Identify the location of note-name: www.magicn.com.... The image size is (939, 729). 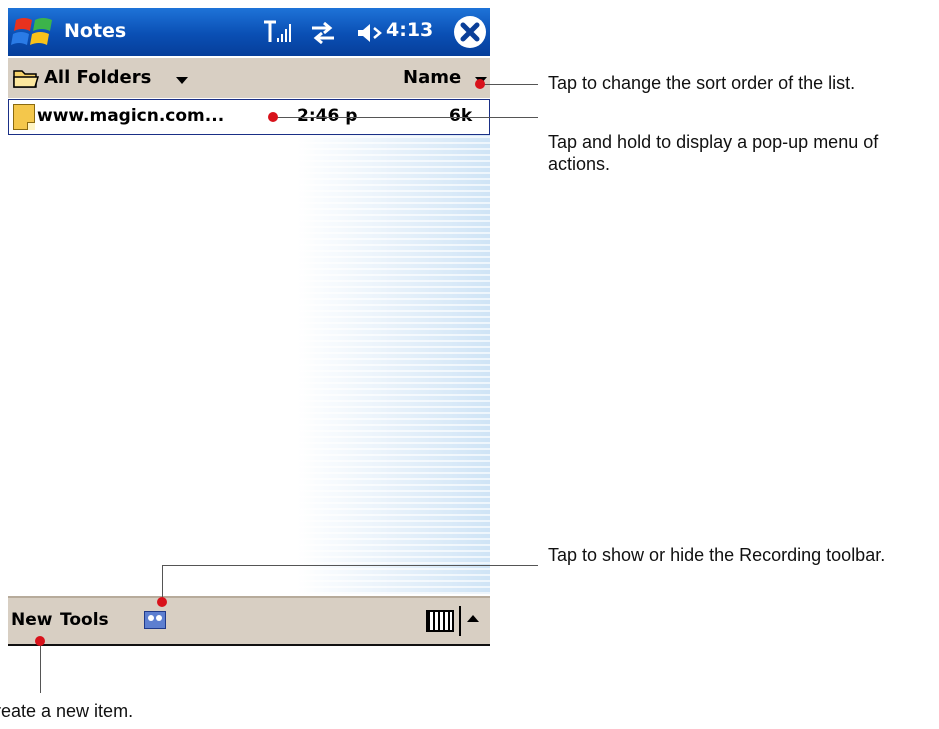
(131, 116).